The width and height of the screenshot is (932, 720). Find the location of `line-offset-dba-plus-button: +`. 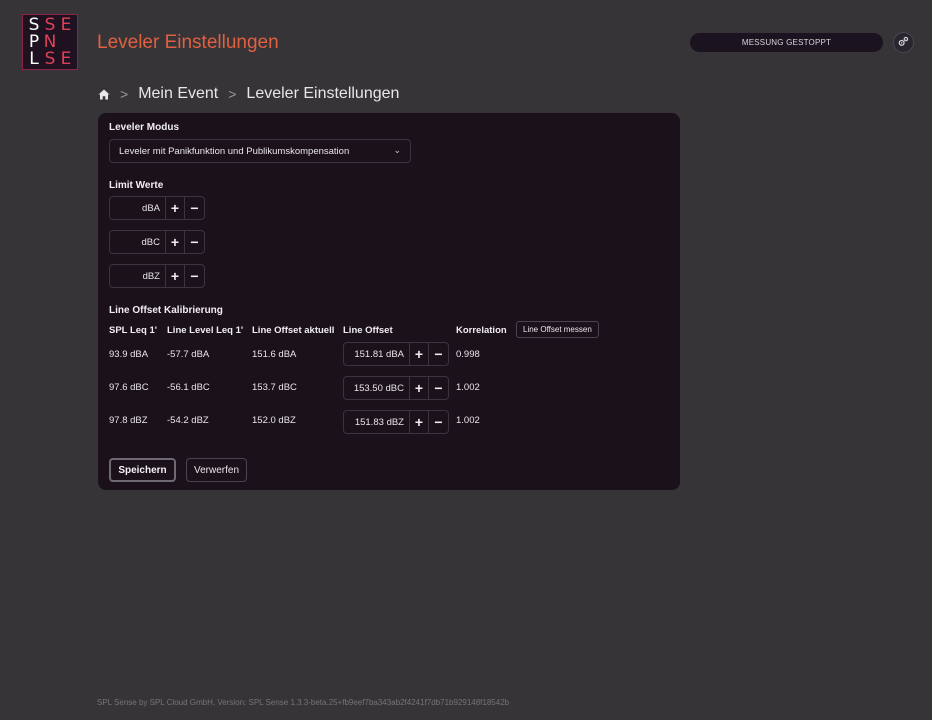

line-offset-dba-plus-button: + is located at coordinates (419, 354).